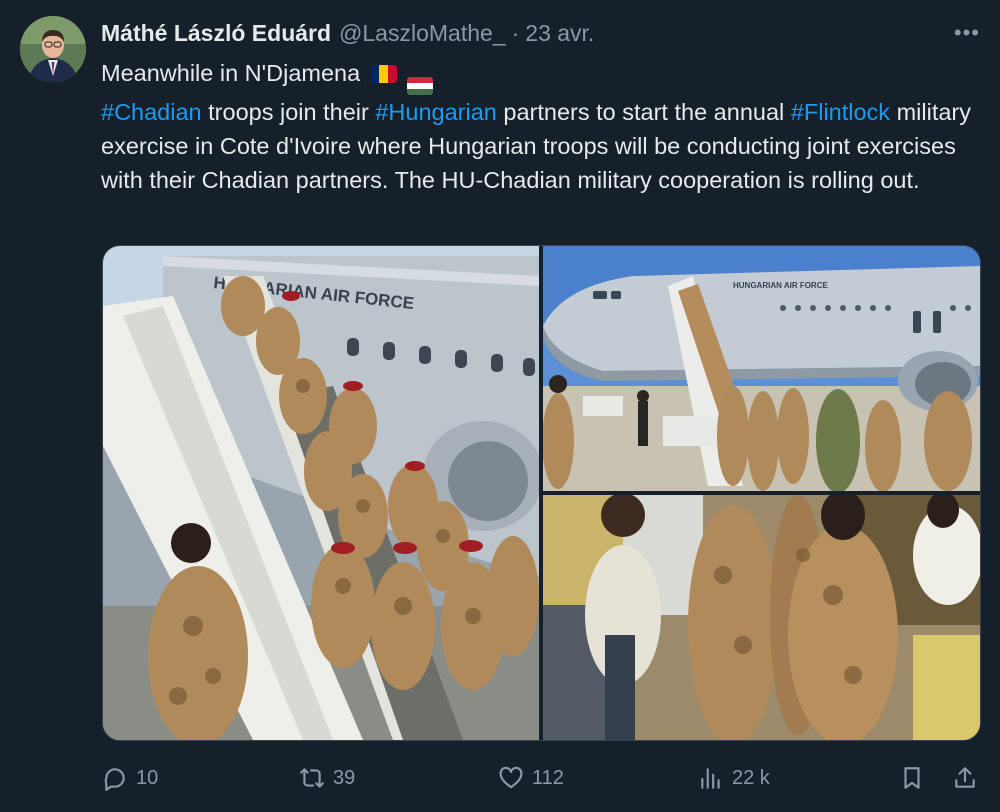 Image resolution: width=1000 pixels, height=812 pixels. I want to click on hashtag-flintlock: #Flintlock, so click(840, 112).